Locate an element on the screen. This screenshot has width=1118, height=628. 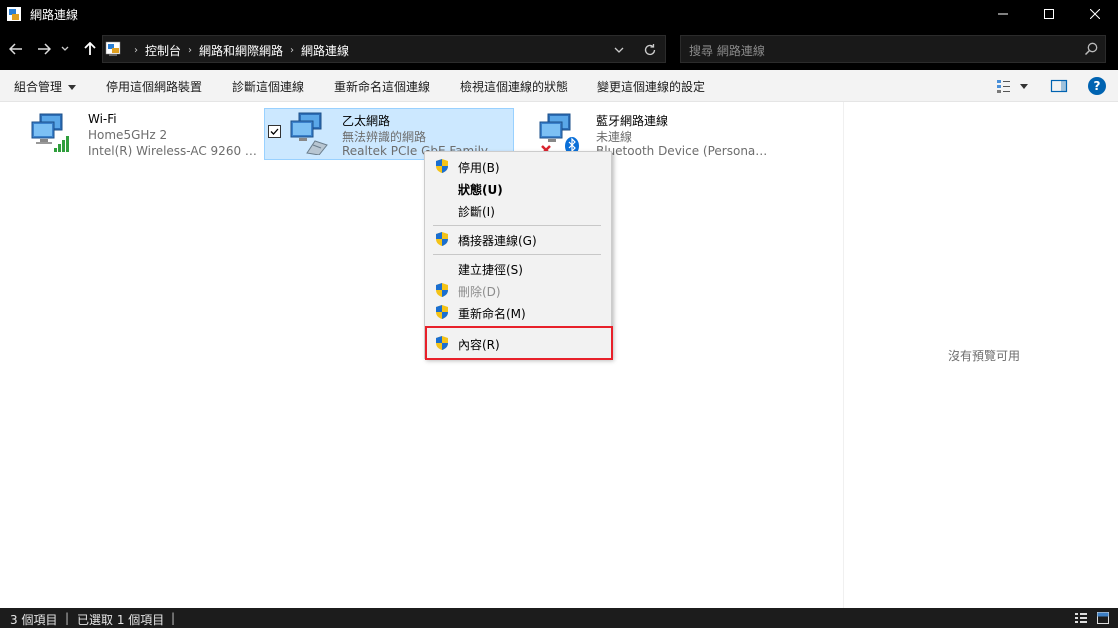
no-preview-message: 沒有預覽可用 is located at coordinates (984, 356).